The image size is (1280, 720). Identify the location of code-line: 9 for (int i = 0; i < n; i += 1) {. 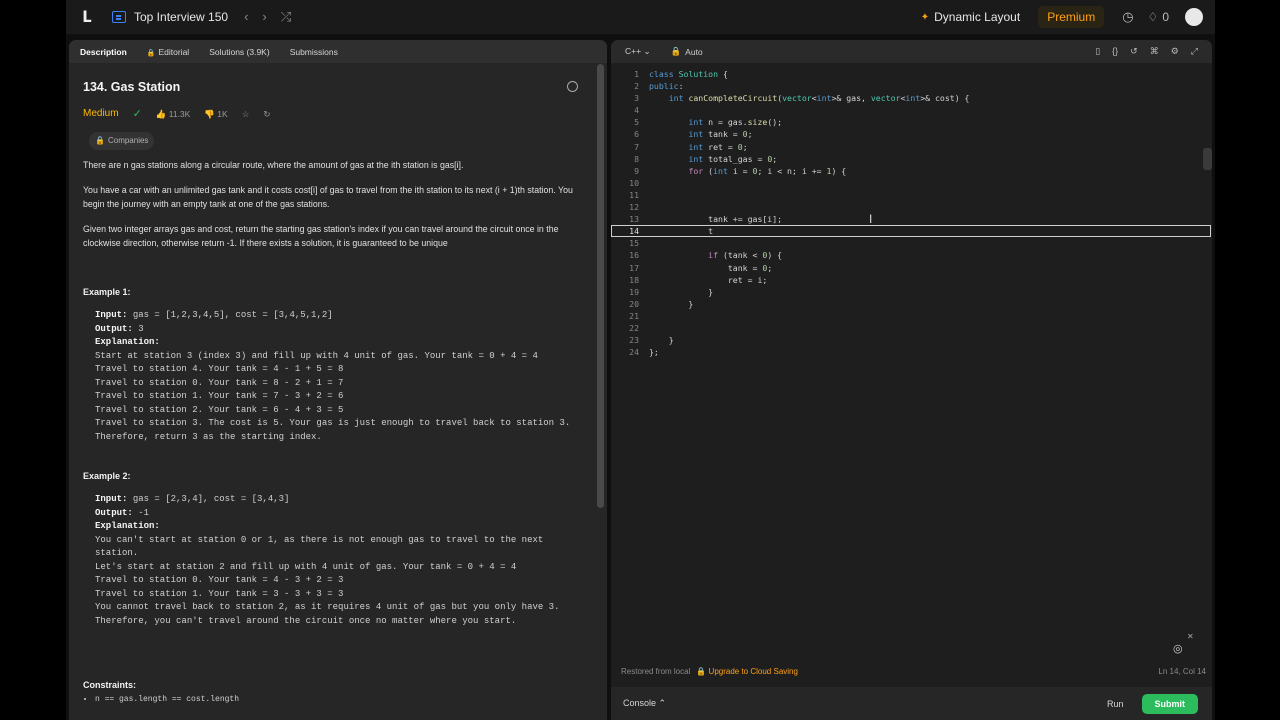
(911, 171).